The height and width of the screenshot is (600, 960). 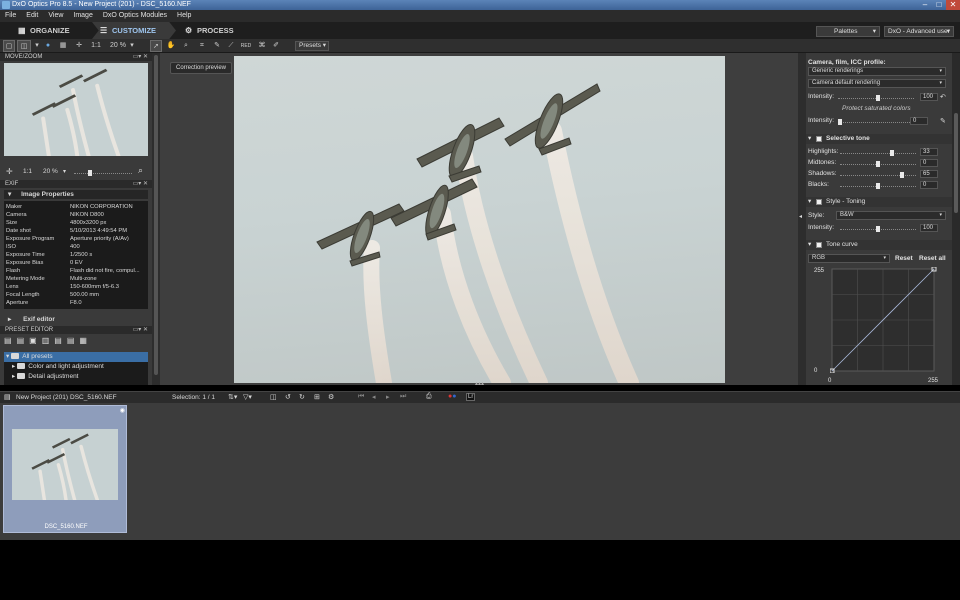 What do you see at coordinates (220, 30) in the screenshot?
I see `tab-process: ⚙ PROCESS` at bounding box center [220, 30].